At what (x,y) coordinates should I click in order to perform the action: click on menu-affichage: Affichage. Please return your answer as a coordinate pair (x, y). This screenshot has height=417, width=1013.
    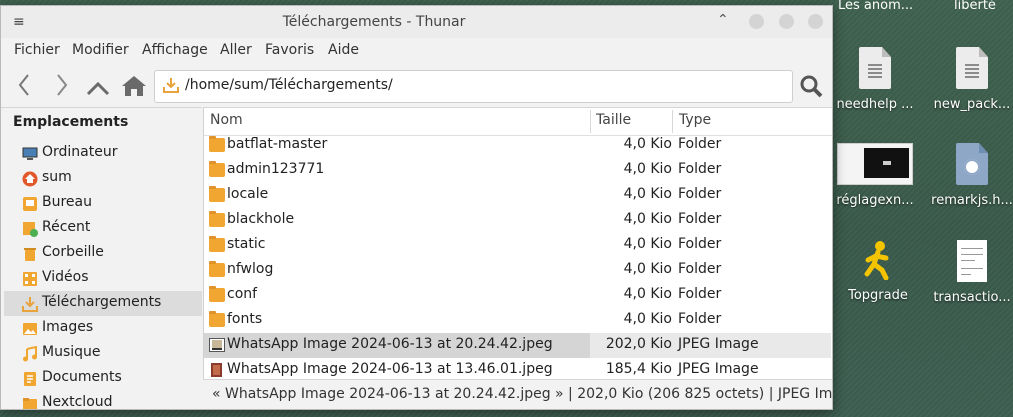
    Looking at the image, I should click on (175, 50).